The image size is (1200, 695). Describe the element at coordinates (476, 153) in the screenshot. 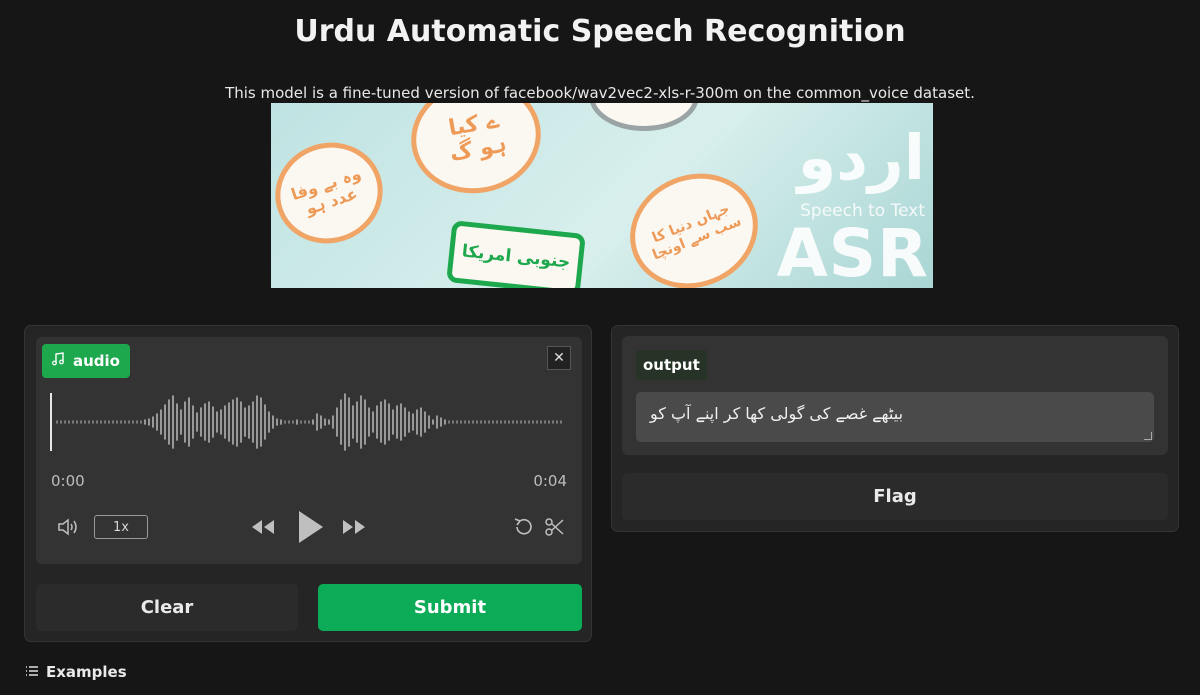

I see `speech-bubble: ے کیا ہو گ` at that location.